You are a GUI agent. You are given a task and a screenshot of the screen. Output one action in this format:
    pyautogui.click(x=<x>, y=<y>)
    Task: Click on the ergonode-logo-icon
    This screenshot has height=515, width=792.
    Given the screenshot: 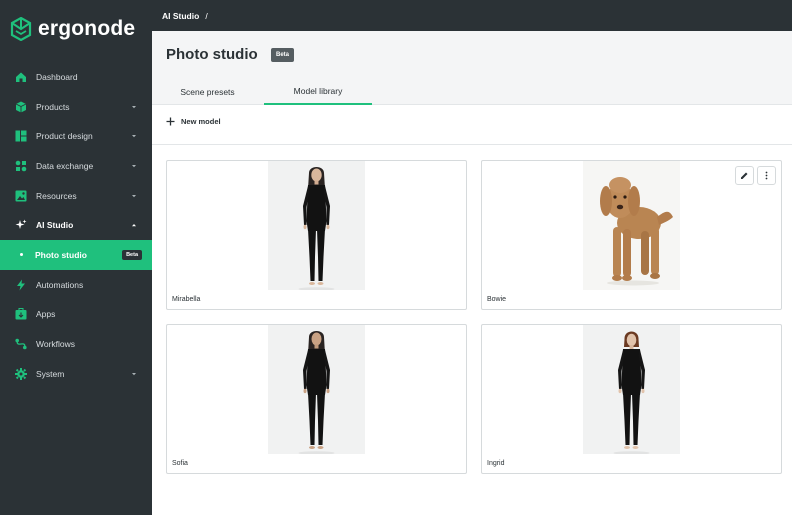 What is the action you would take?
    pyautogui.click(x=21, y=29)
    